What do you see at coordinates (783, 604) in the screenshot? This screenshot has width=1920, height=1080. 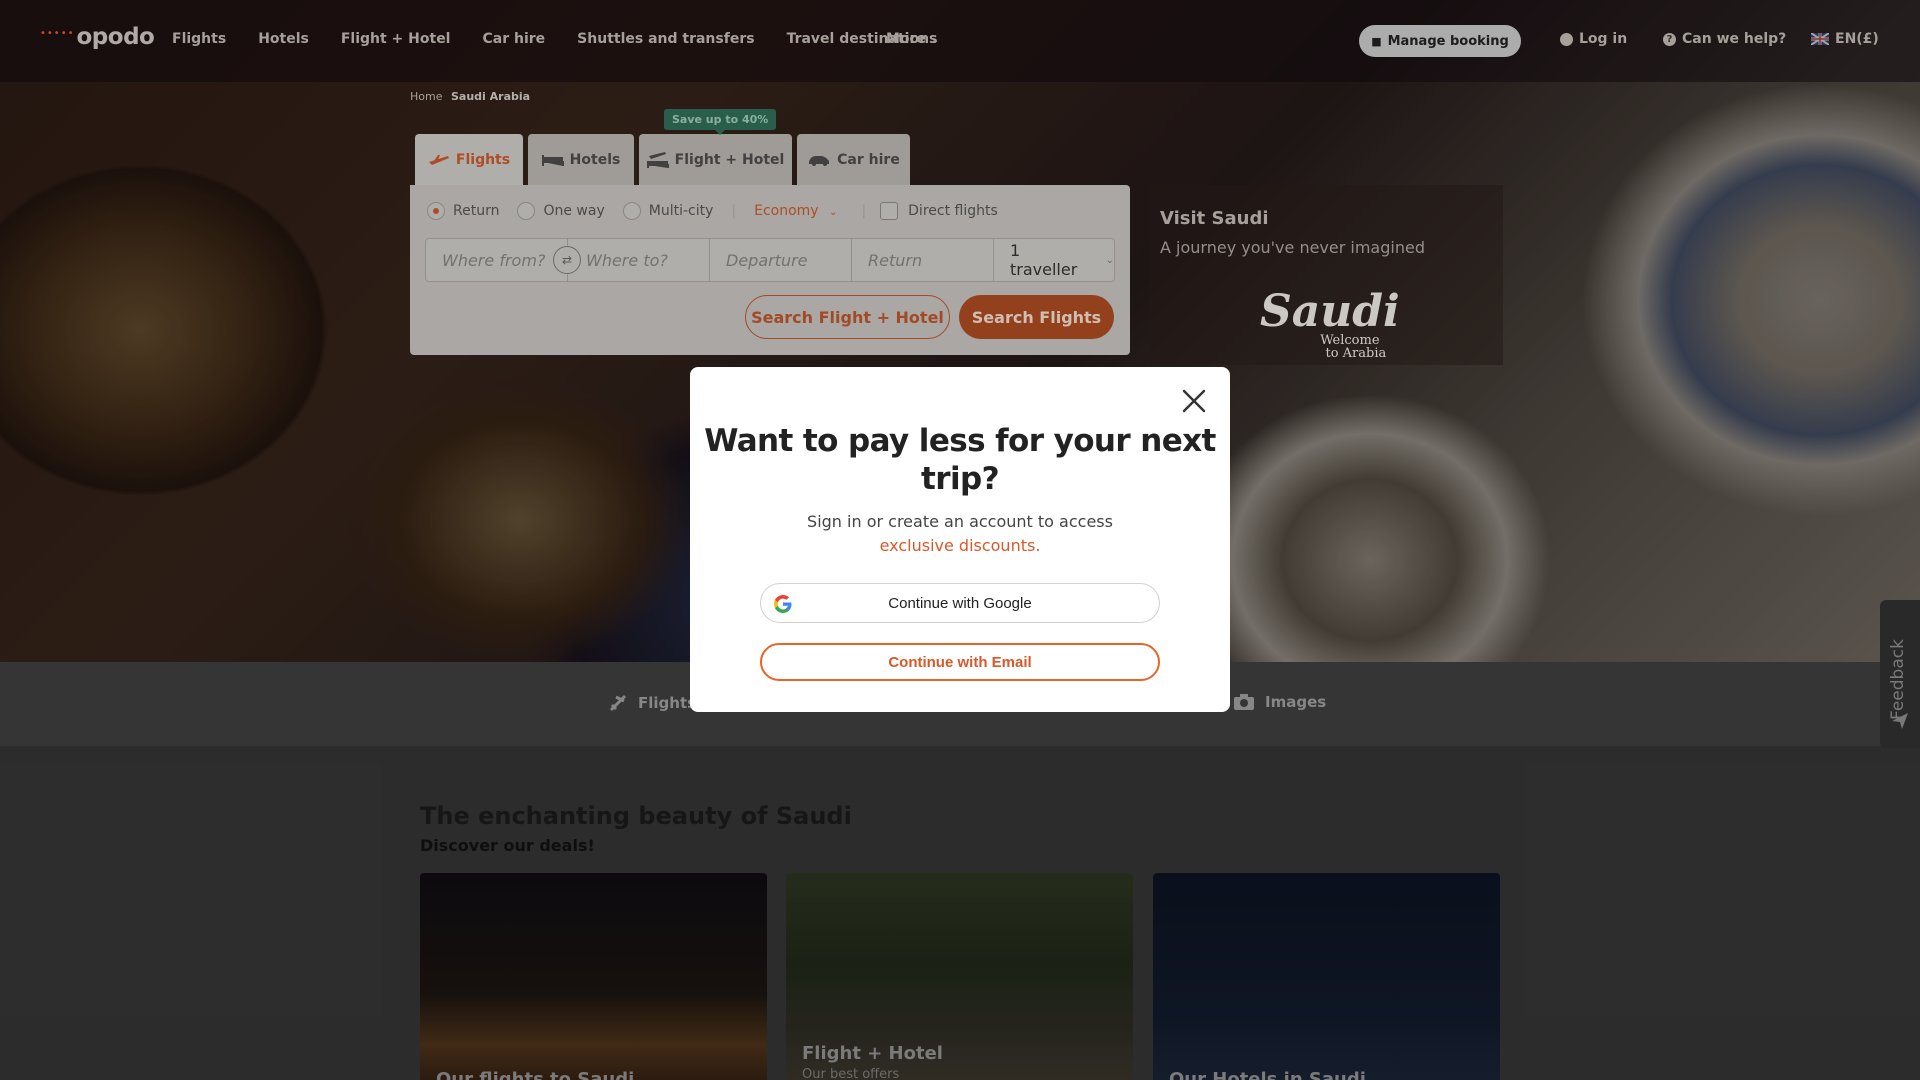 I see `google-icon` at bounding box center [783, 604].